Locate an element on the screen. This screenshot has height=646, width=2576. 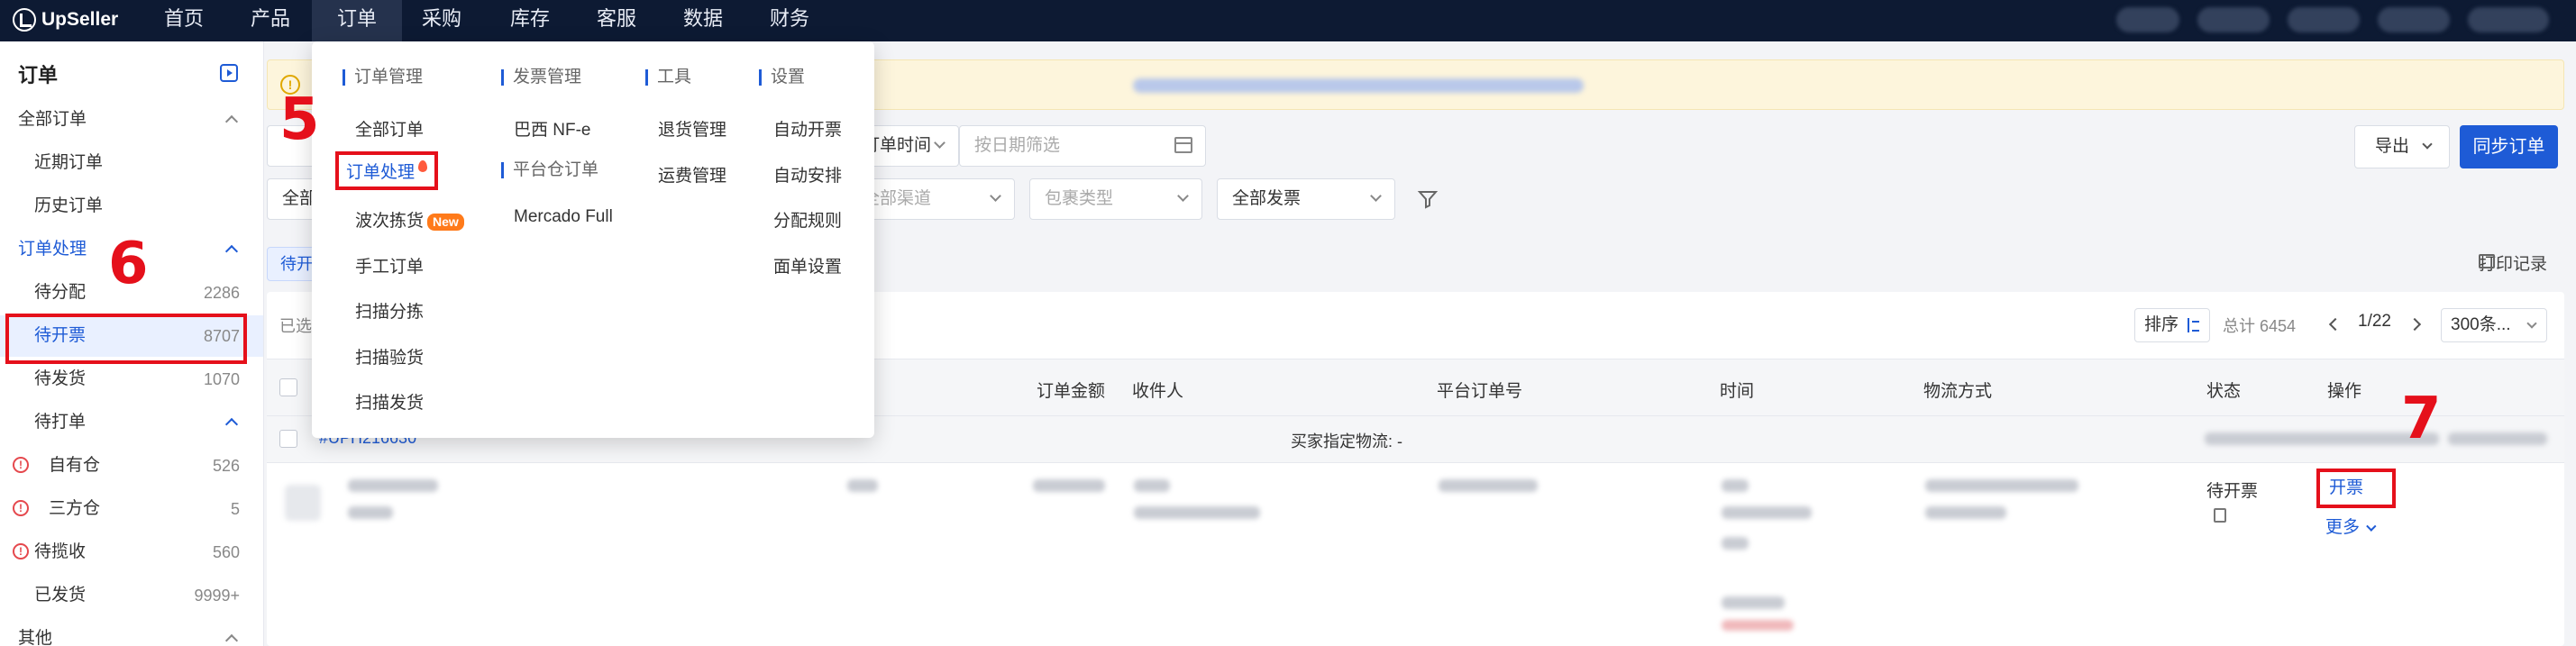
invoice-filter-select: 全部发票 is located at coordinates (1306, 199).